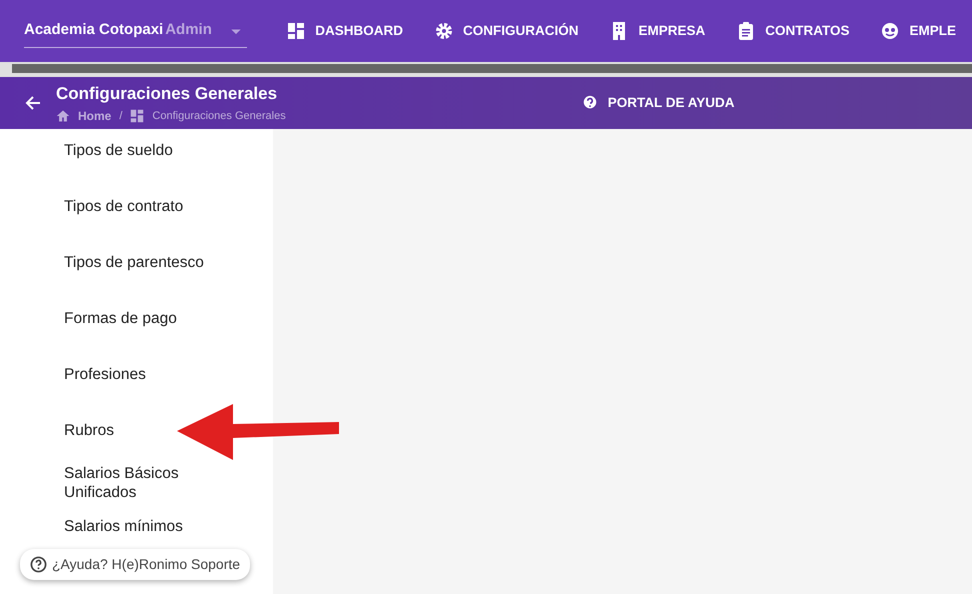 The height and width of the screenshot is (594, 972). Describe the element at coordinates (890, 31) in the screenshot. I see `face-icon` at that location.